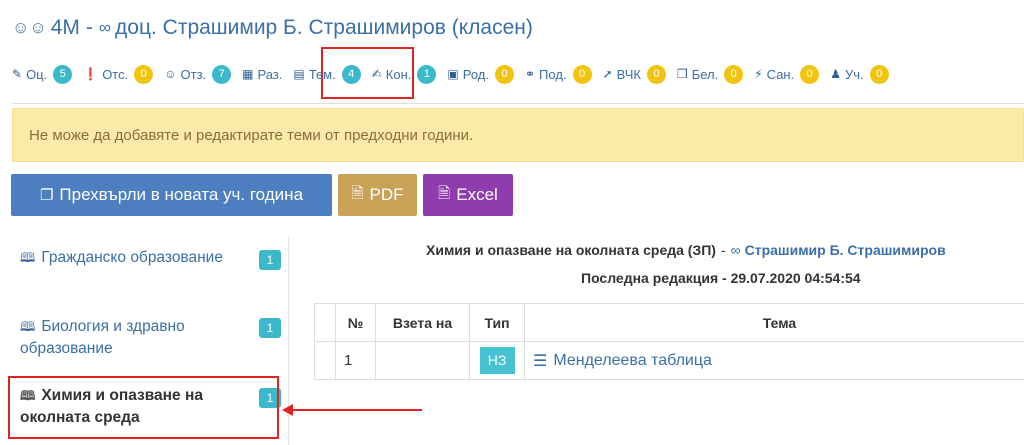 The width and height of the screenshot is (1024, 445). Describe the element at coordinates (553, 74) in the screenshot. I see `nav-label: Под.` at that location.